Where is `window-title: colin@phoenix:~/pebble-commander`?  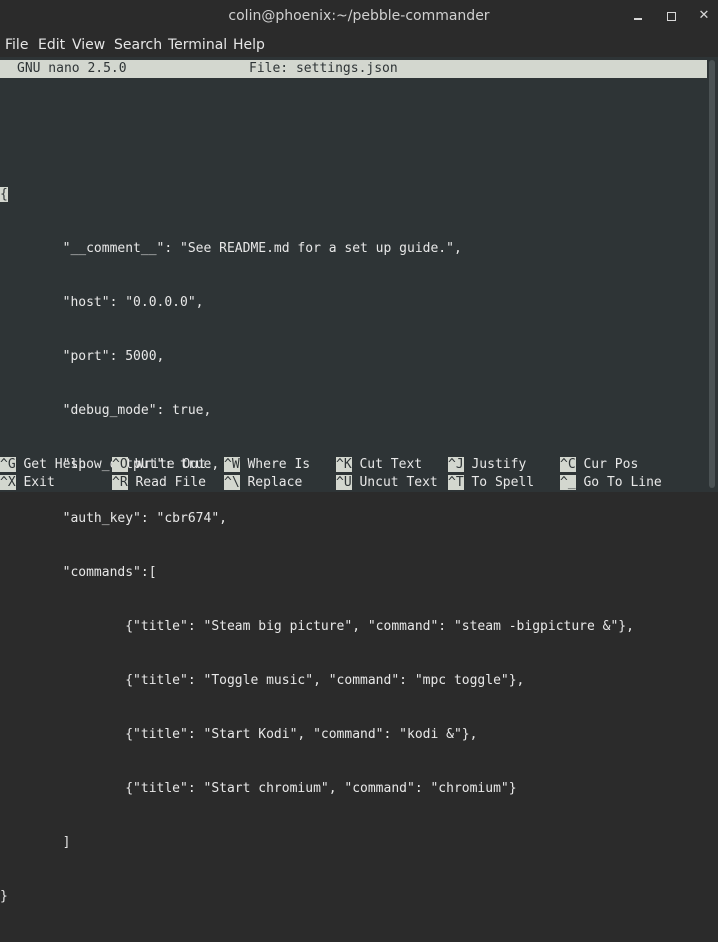
window-title: colin@phoenix:~/pebble-commander is located at coordinates (359, 16).